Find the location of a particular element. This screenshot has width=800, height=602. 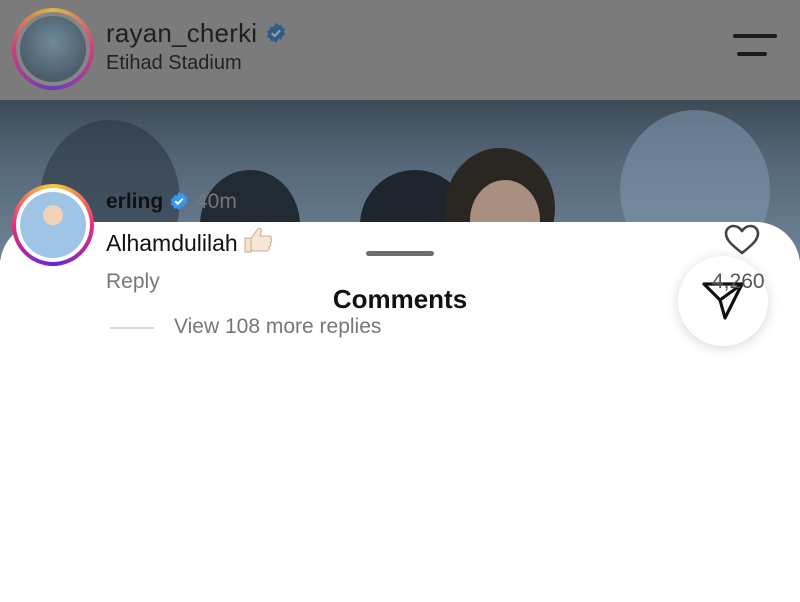

profile-avatar is located at coordinates (53, 49).